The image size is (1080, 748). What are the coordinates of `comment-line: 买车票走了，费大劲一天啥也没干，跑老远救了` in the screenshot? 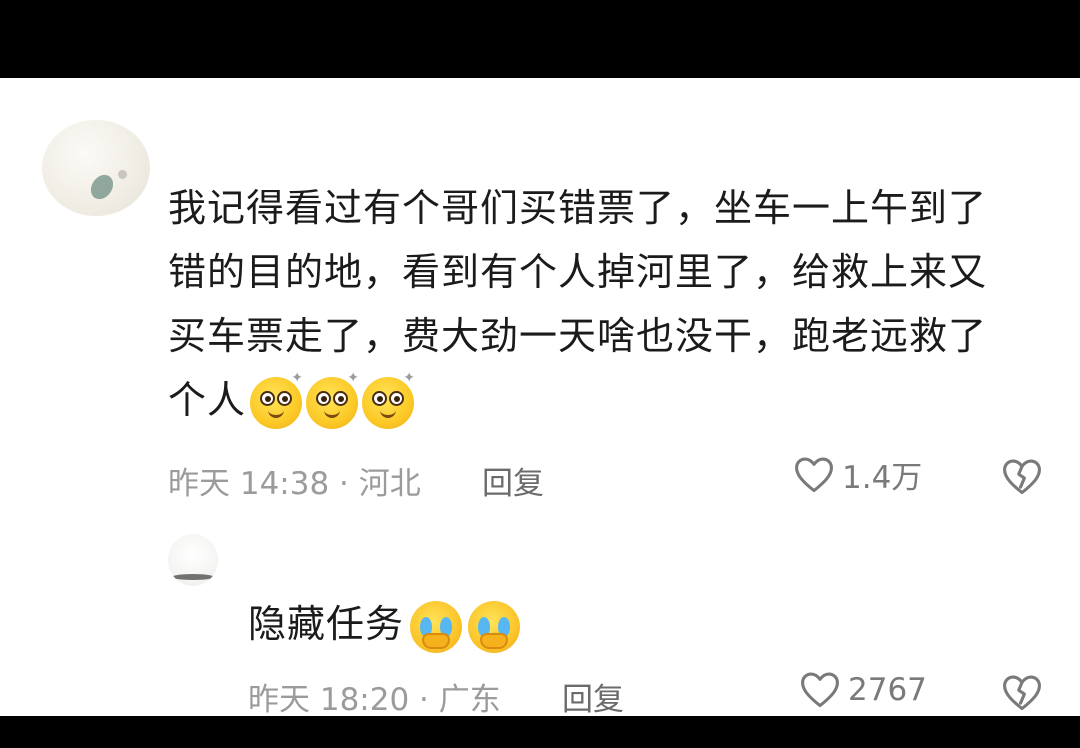 It's located at (578, 336).